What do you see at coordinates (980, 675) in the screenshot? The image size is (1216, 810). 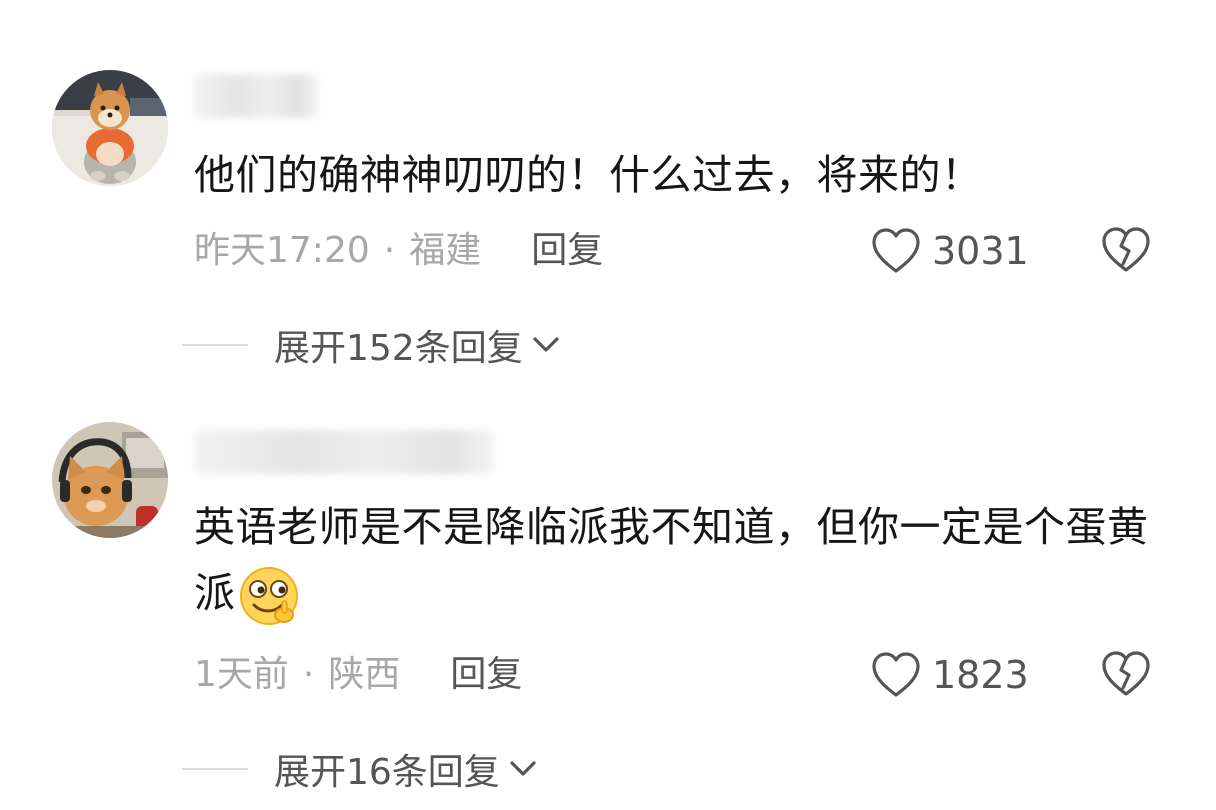 I see `like-count: 1823` at bounding box center [980, 675].